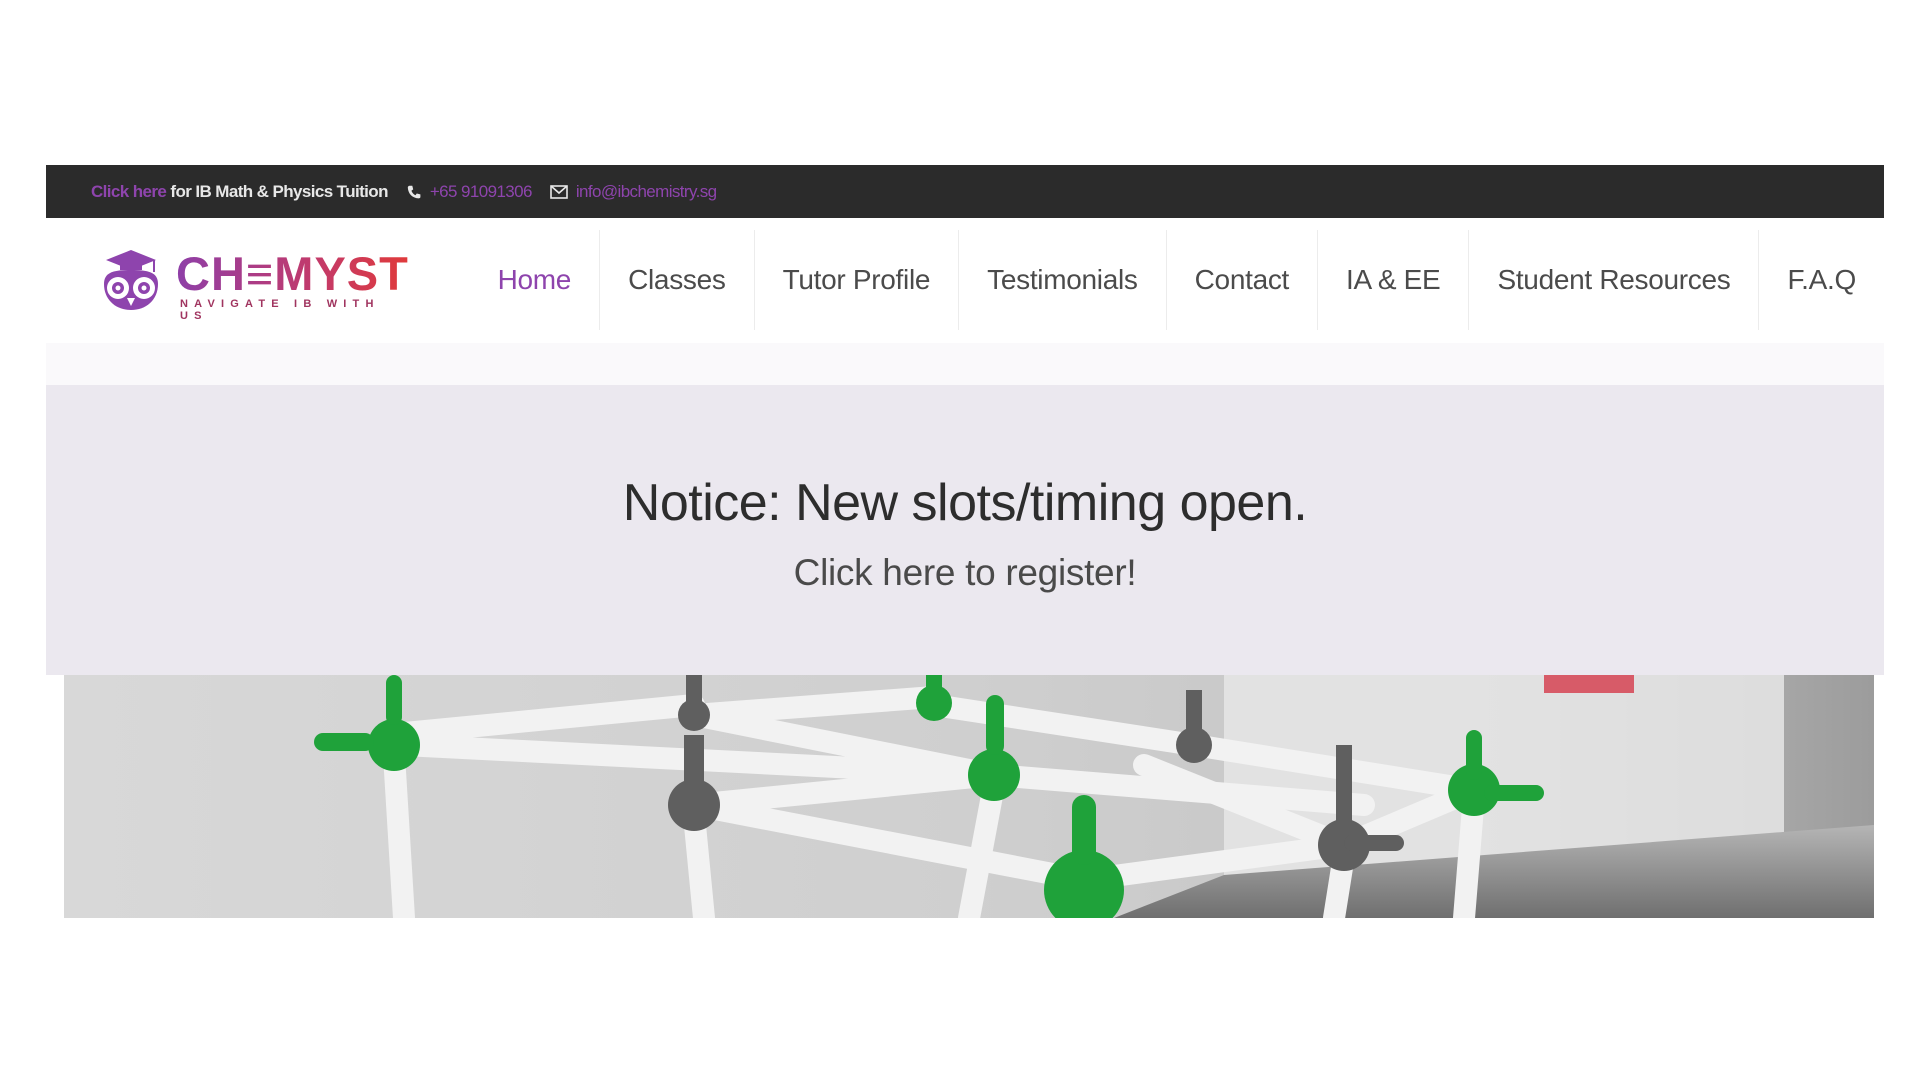 Image resolution: width=1920 pixels, height=1080 pixels. I want to click on email-address: info@ibchemistry.sg, so click(646, 192).